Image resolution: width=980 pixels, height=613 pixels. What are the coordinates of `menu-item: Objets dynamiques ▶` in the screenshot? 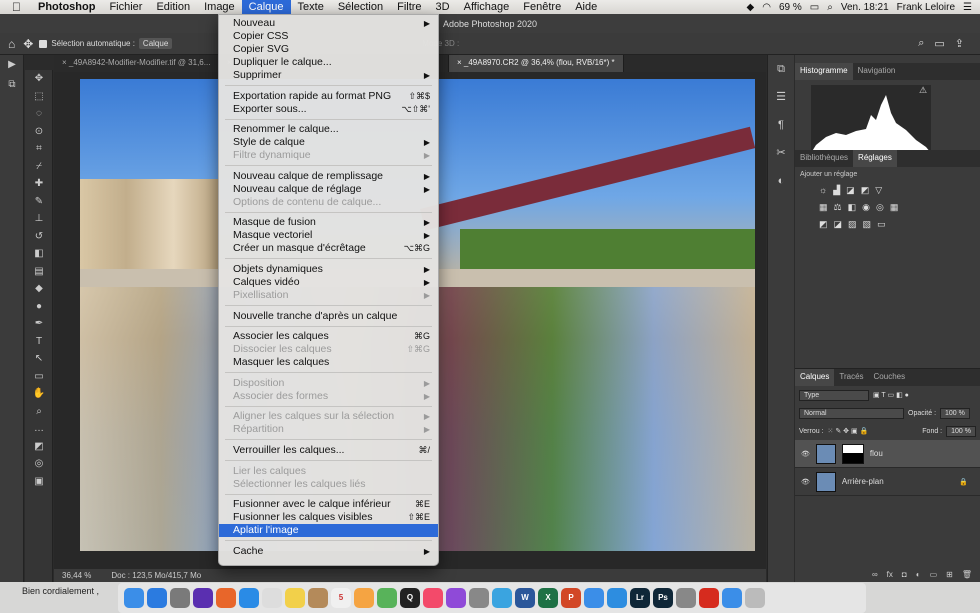 It's located at (328, 269).